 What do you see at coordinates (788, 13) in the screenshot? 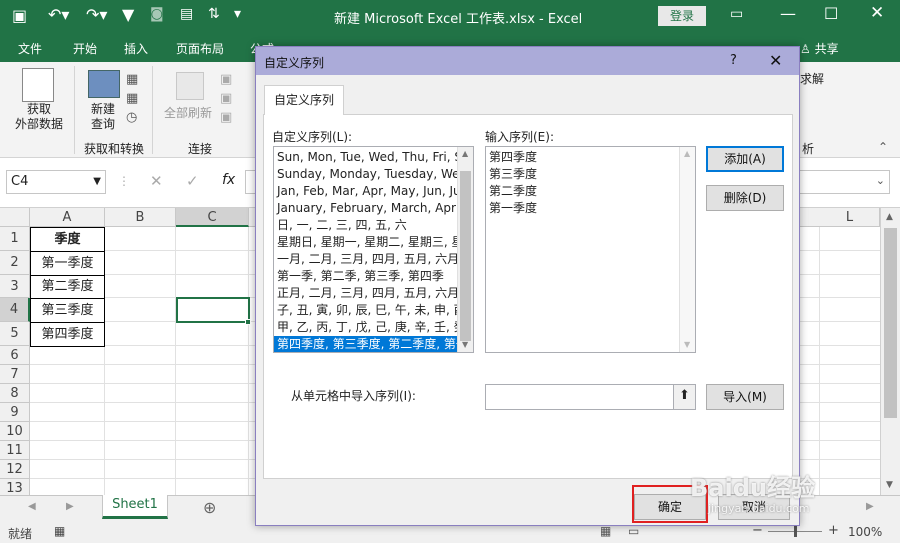
I see `minimize-icon: —` at bounding box center [788, 13].